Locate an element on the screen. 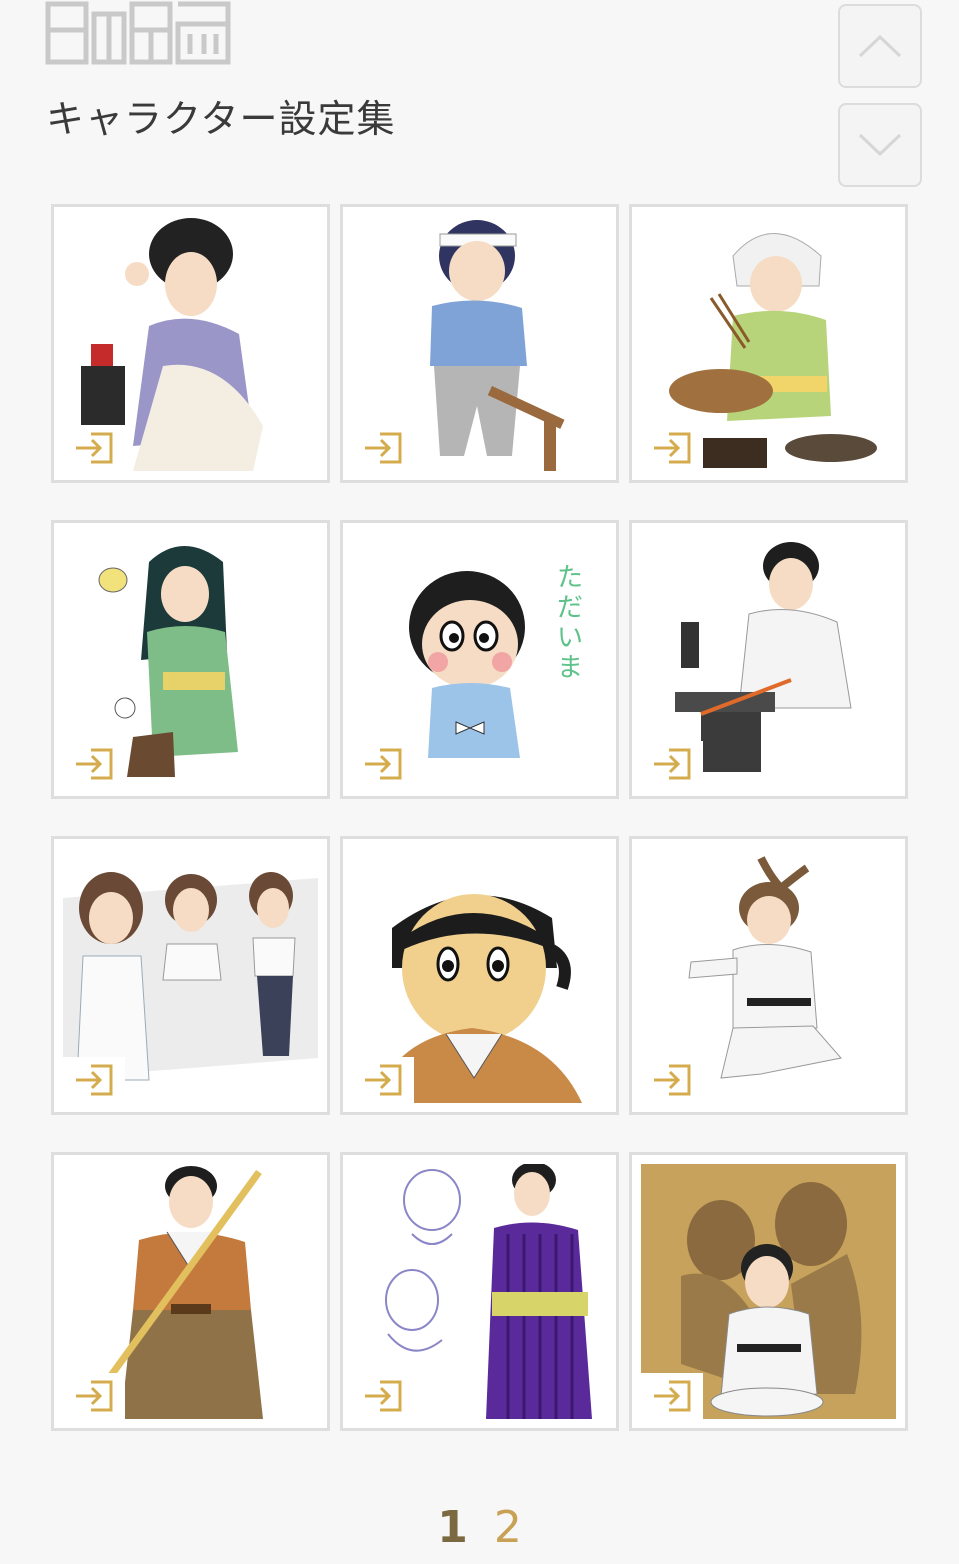 The image size is (959, 1564). chevron-up-icon is located at coordinates (880, 46).